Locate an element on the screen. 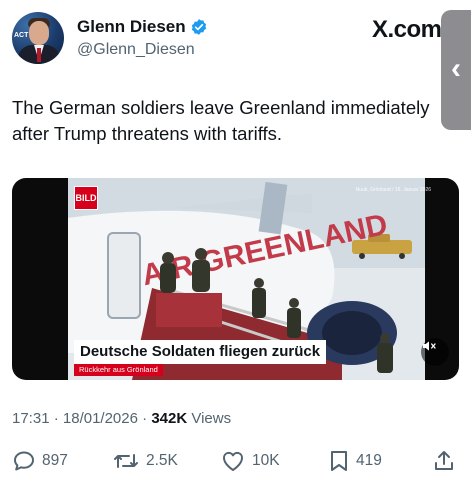  tweet-time: 17:31 is located at coordinates (31, 418).